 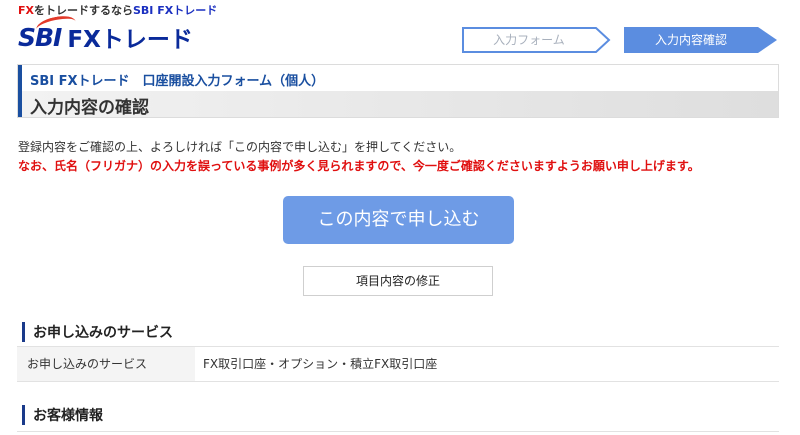 I want to click on step-confirm-label: 入力内容確認, so click(x=690, y=40).